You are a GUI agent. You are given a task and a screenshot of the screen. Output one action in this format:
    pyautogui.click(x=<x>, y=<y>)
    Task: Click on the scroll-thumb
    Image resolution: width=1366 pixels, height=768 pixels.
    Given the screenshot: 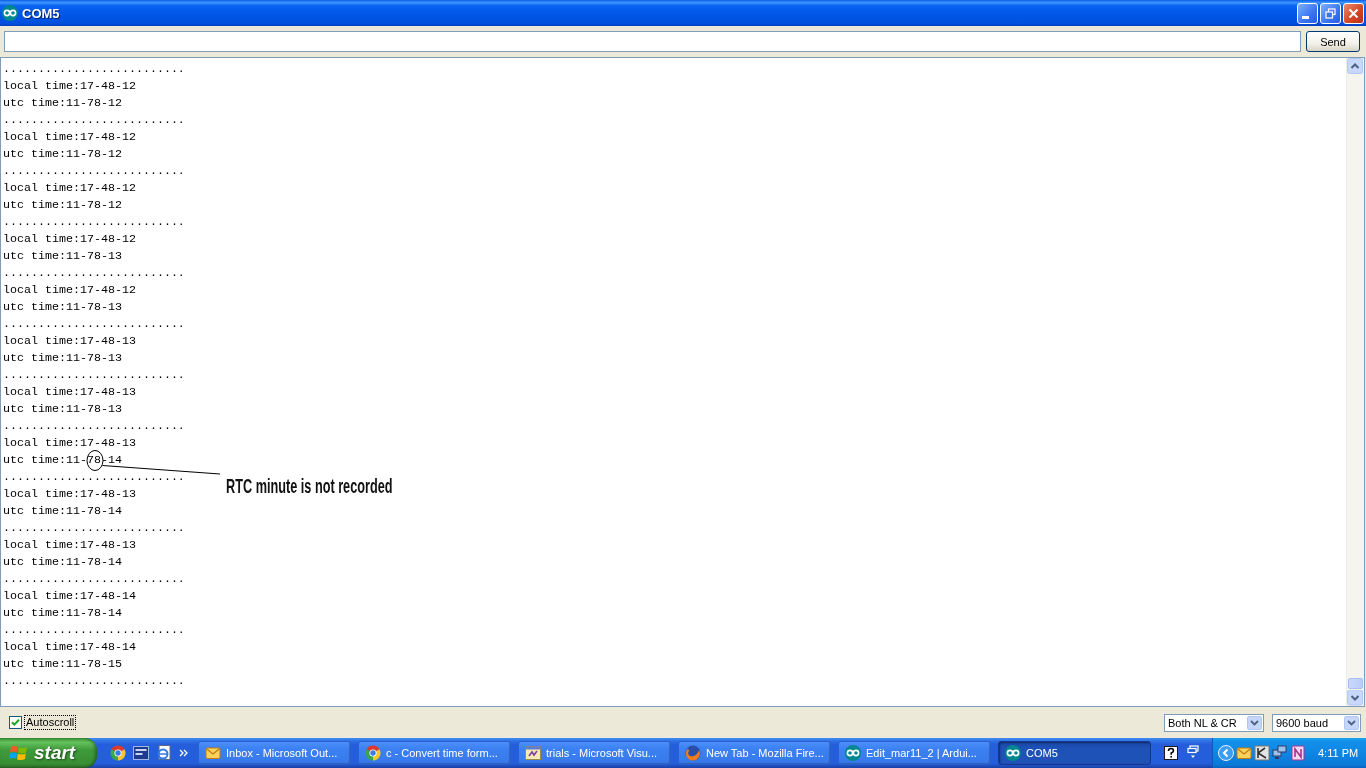 What is the action you would take?
    pyautogui.click(x=1355, y=683)
    